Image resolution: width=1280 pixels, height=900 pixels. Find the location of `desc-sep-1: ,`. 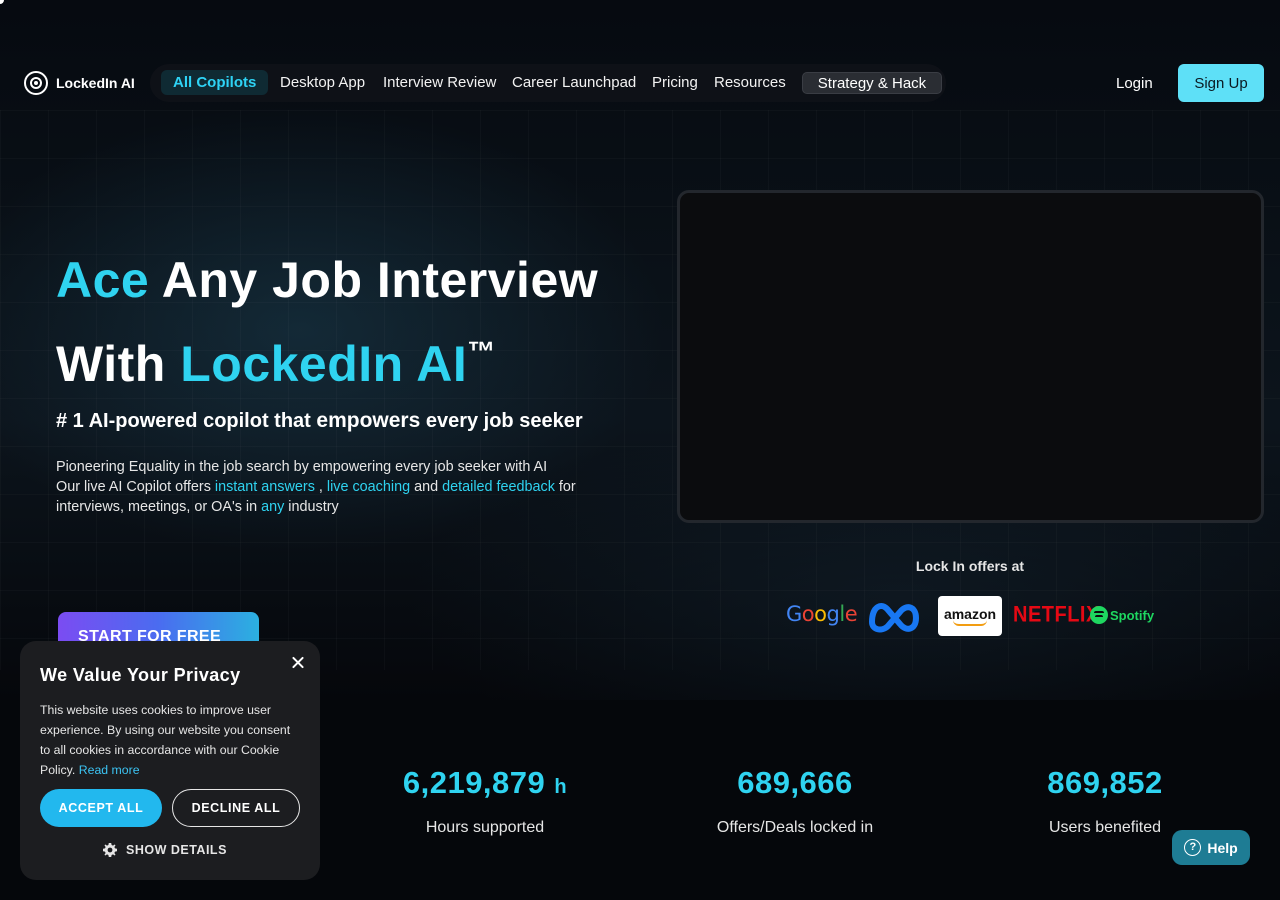

desc-sep-1: , is located at coordinates (320, 487).